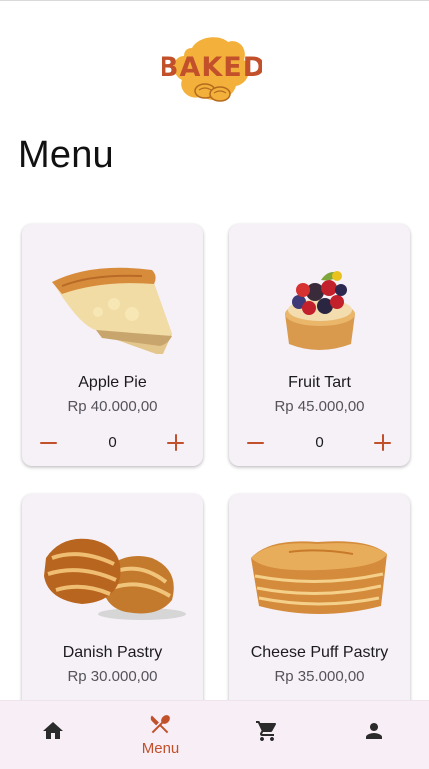  I want to click on apple-pie-image, so click(112, 300).